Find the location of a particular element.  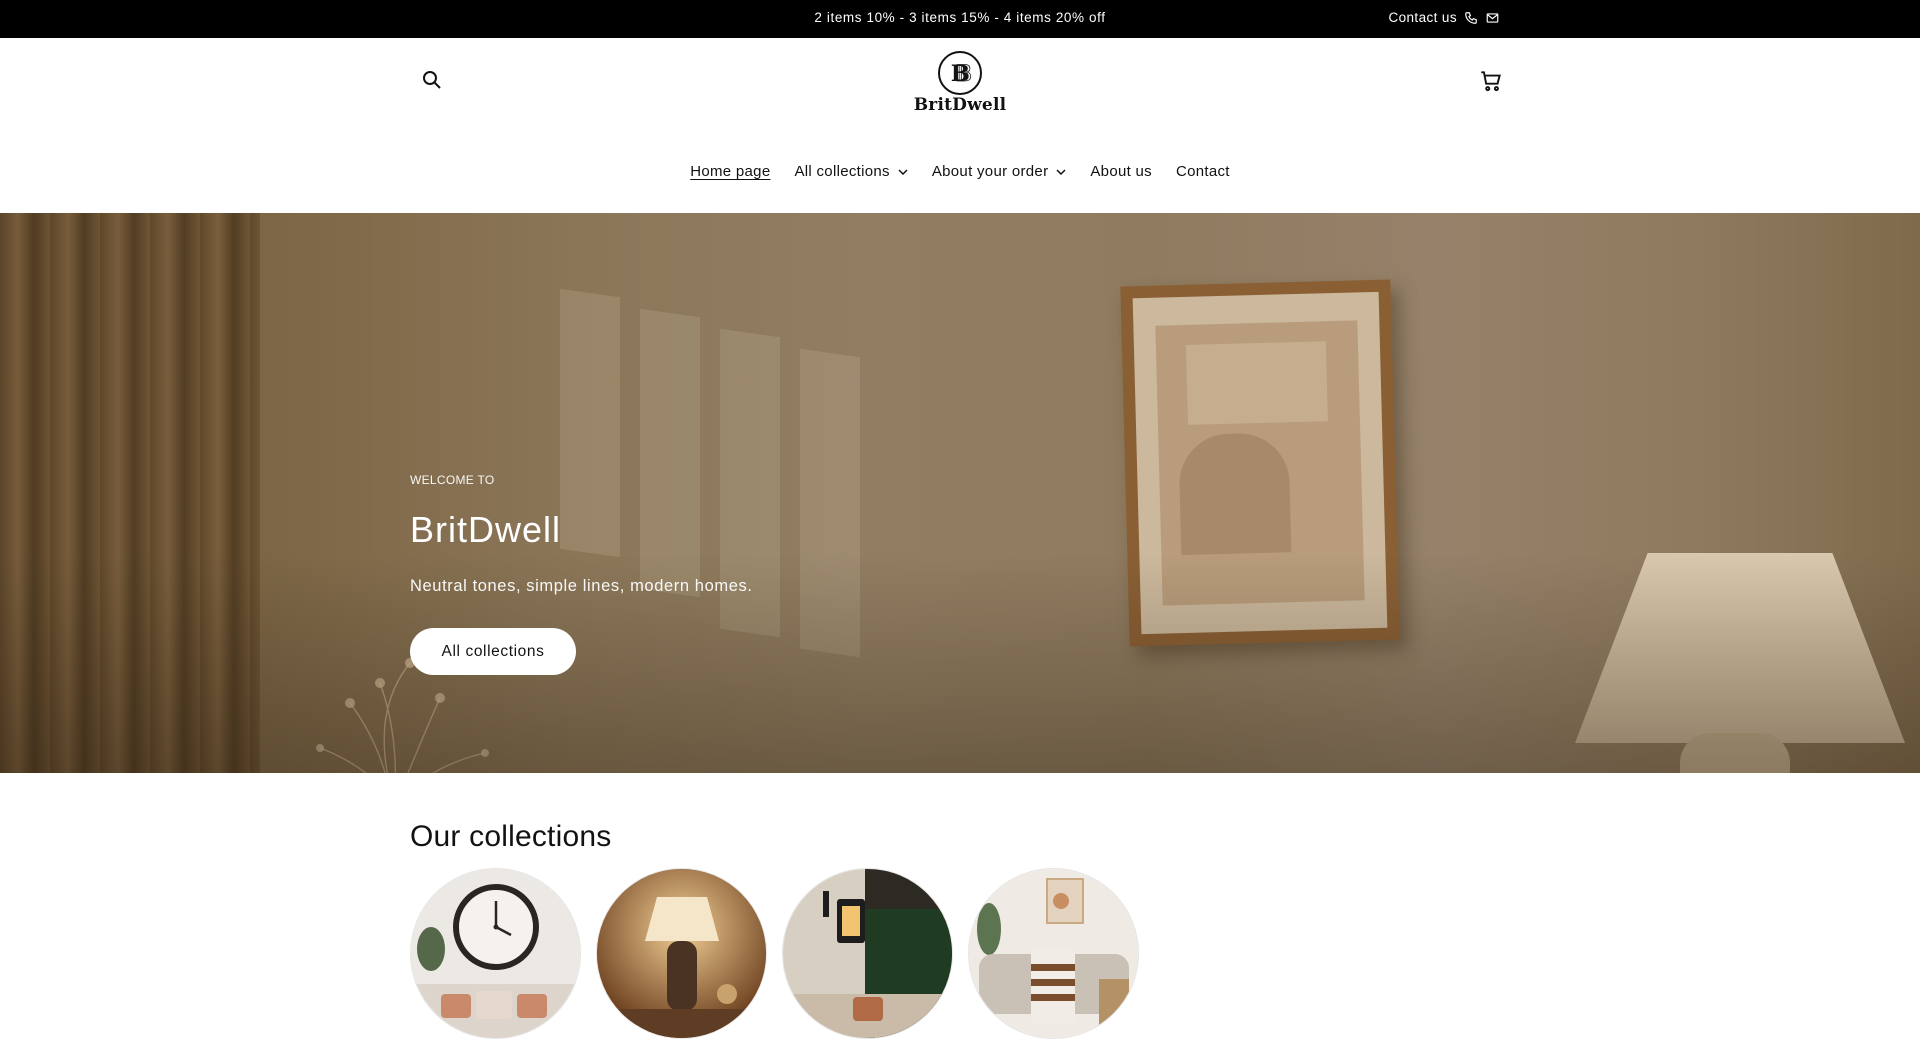

nav-item-about-us: About us is located at coordinates (1121, 171).